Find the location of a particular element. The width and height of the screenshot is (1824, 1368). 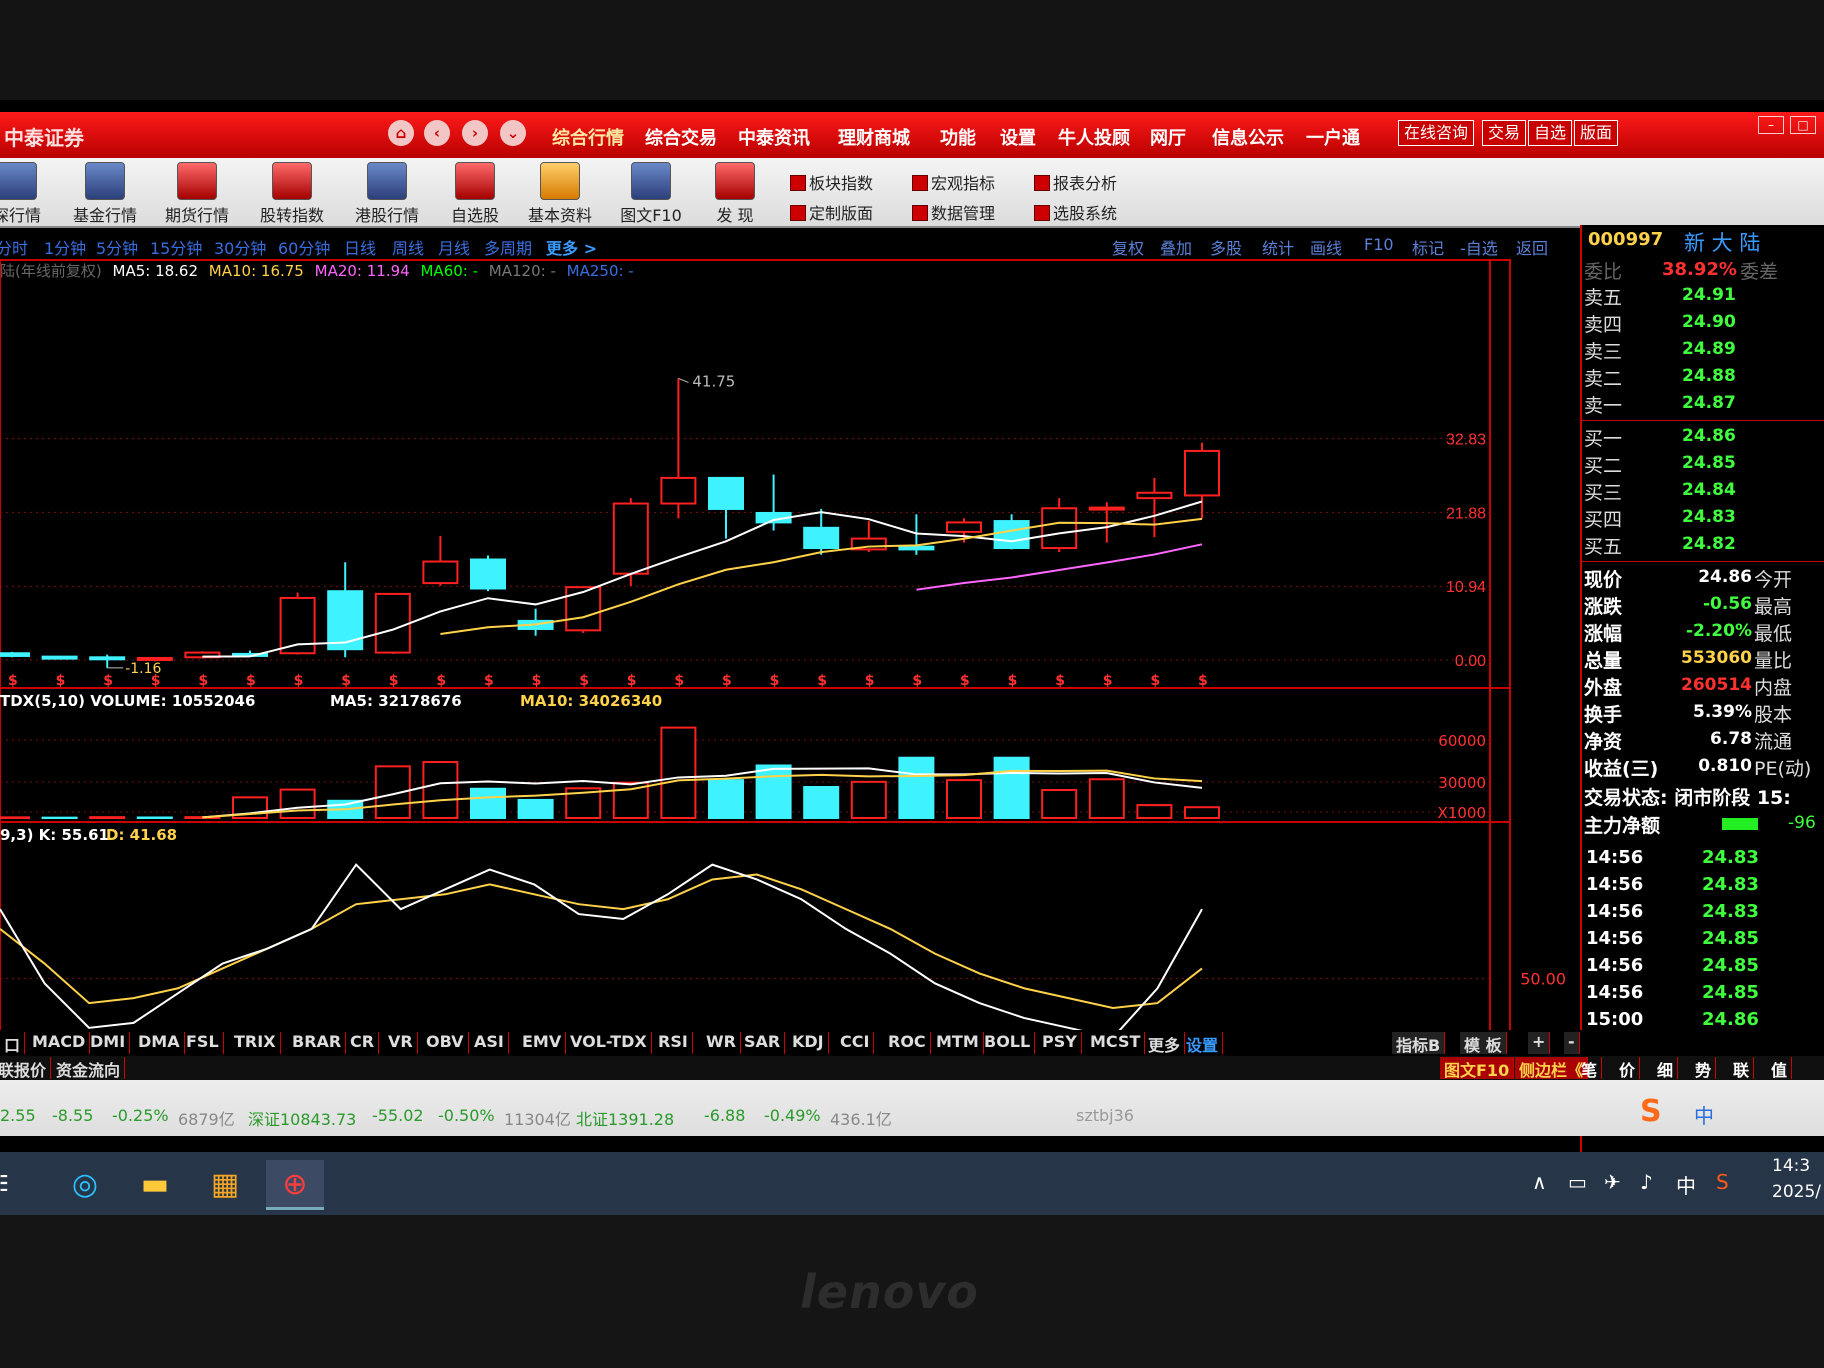

indicator-tab-24: 设置 is located at coordinates (1203, 1043).